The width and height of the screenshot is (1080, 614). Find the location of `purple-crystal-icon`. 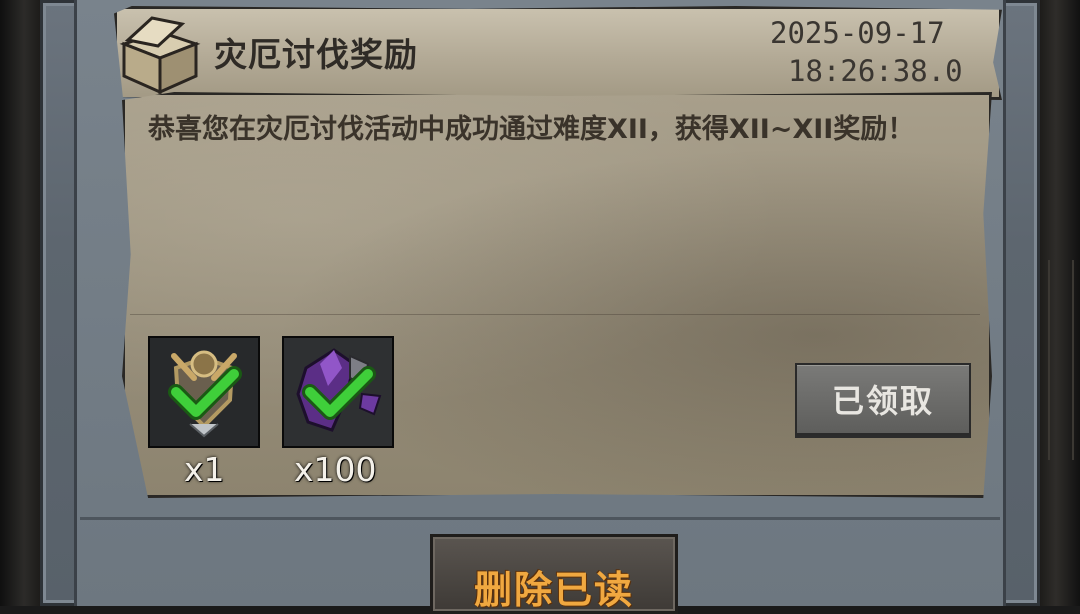

purple-crystal-icon is located at coordinates (338, 392).